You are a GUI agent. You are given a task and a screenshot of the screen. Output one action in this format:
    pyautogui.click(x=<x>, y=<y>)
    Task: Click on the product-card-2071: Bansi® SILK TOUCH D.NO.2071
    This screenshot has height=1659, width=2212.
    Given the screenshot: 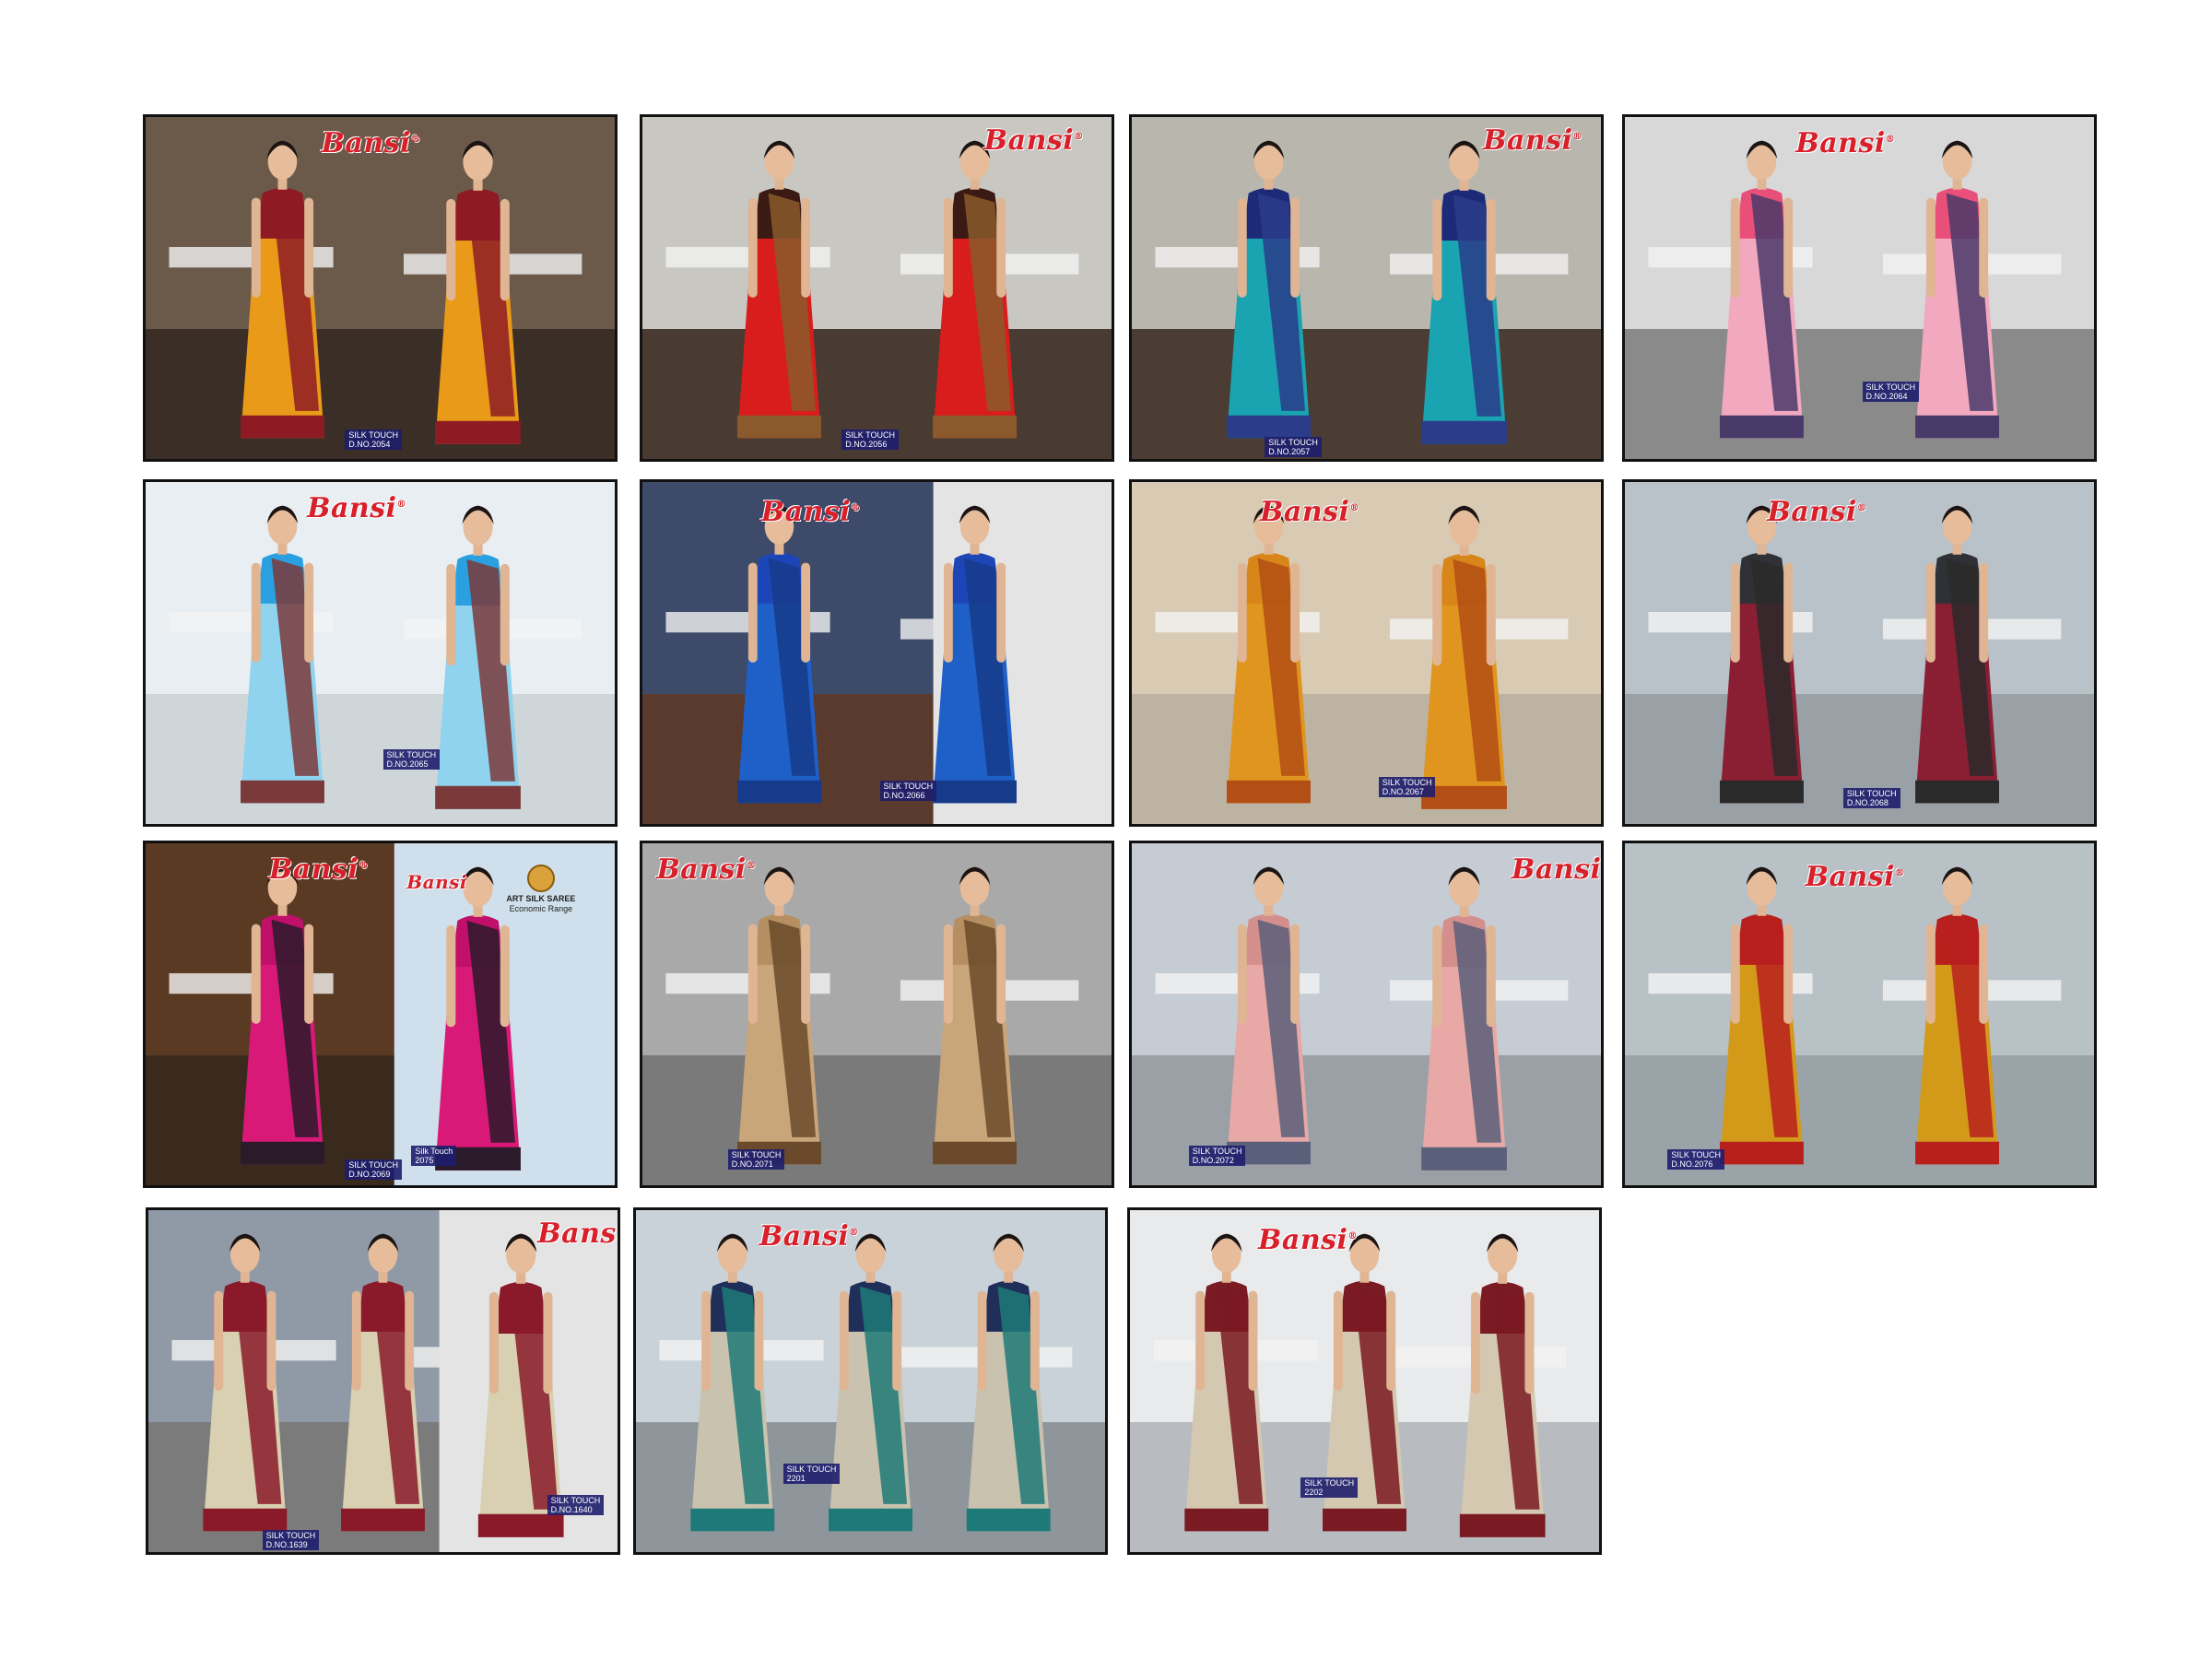 What is the action you would take?
    pyautogui.click(x=877, y=1014)
    